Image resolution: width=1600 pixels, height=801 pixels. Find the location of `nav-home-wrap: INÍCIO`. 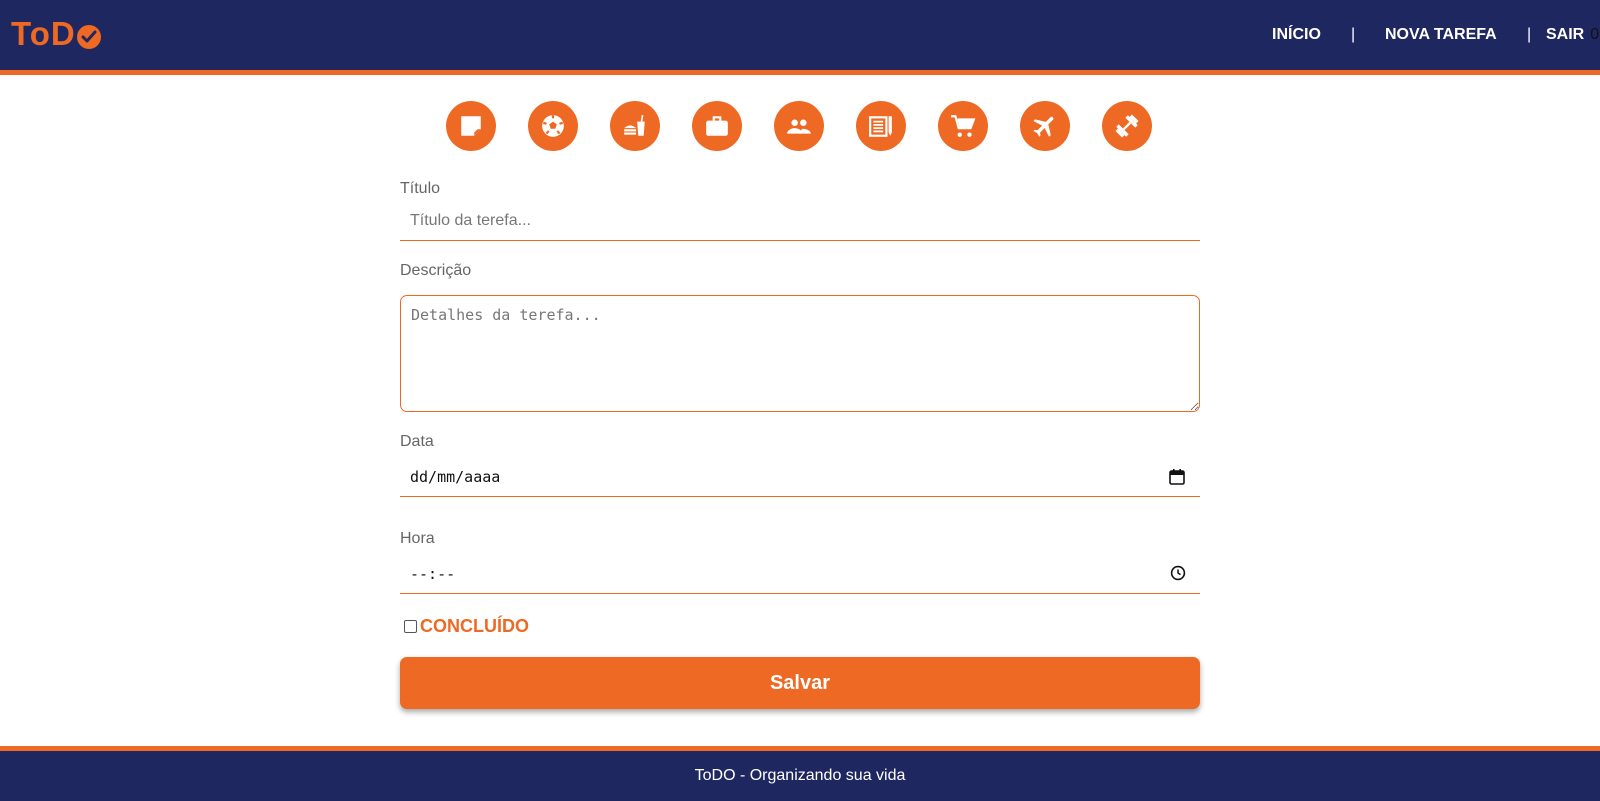

nav-home-wrap: INÍCIO is located at coordinates (1296, 35).